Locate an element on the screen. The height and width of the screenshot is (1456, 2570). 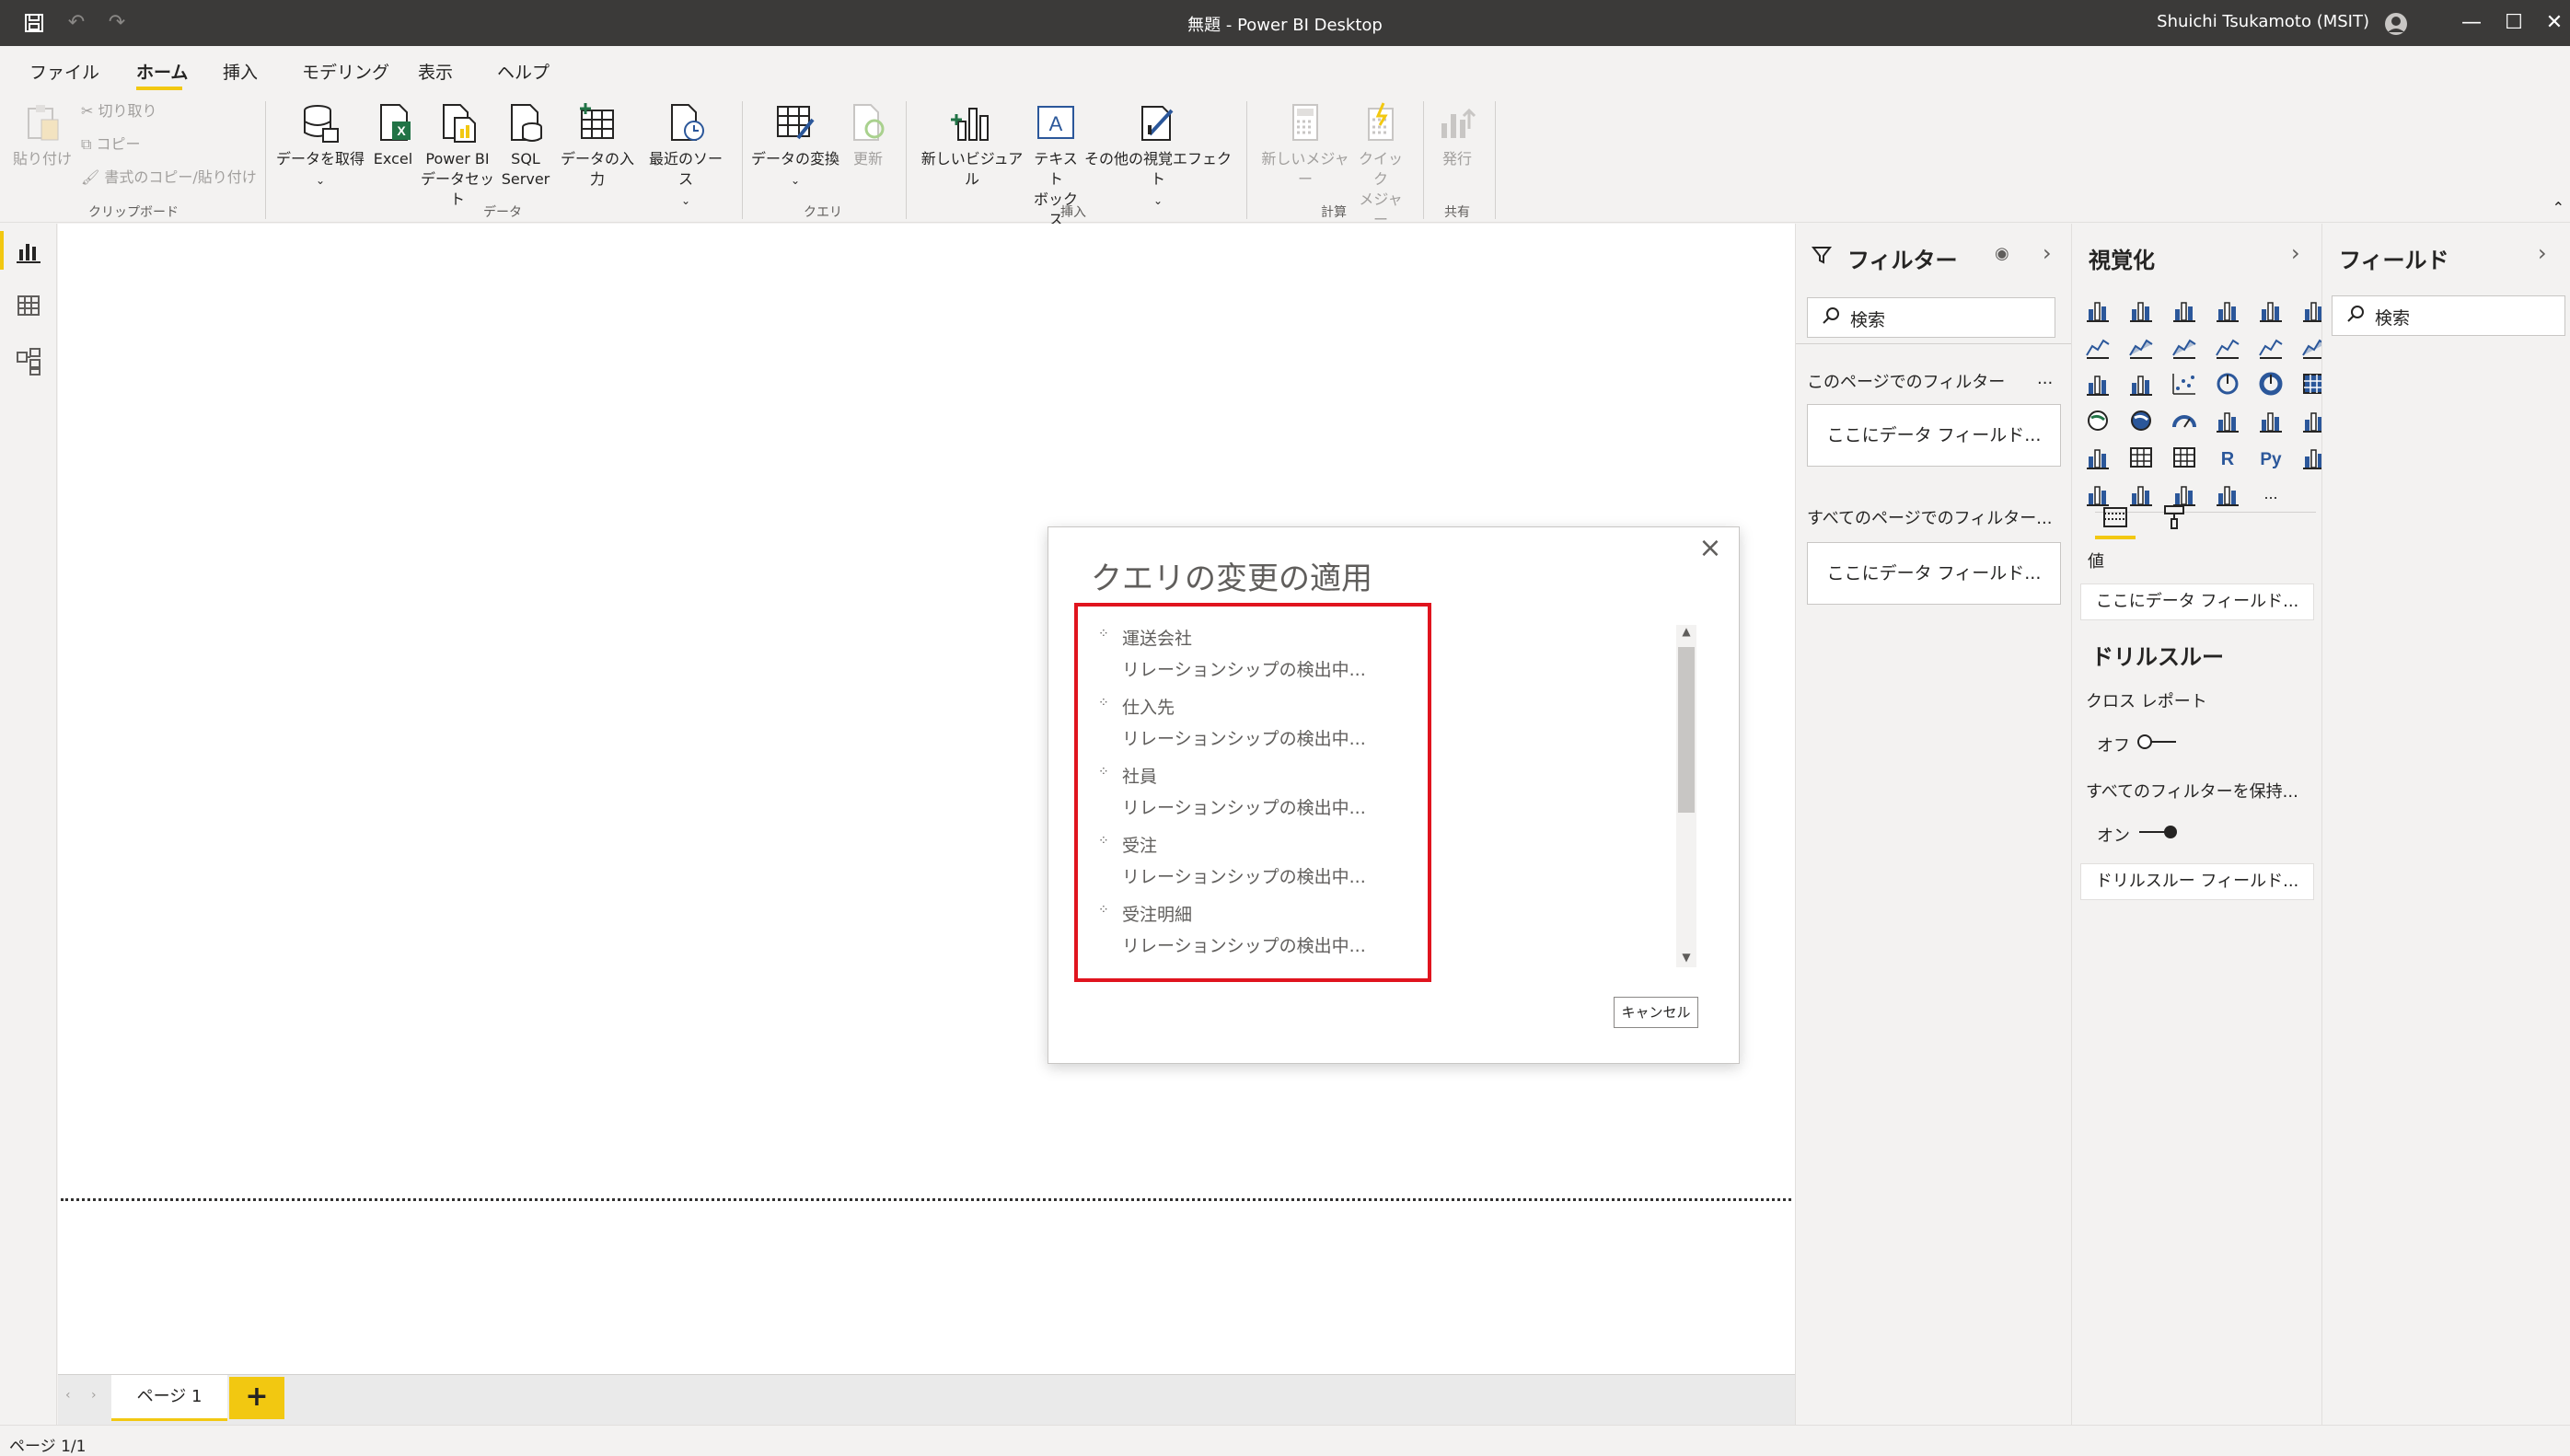
refresh-icon is located at coordinates (869, 122).